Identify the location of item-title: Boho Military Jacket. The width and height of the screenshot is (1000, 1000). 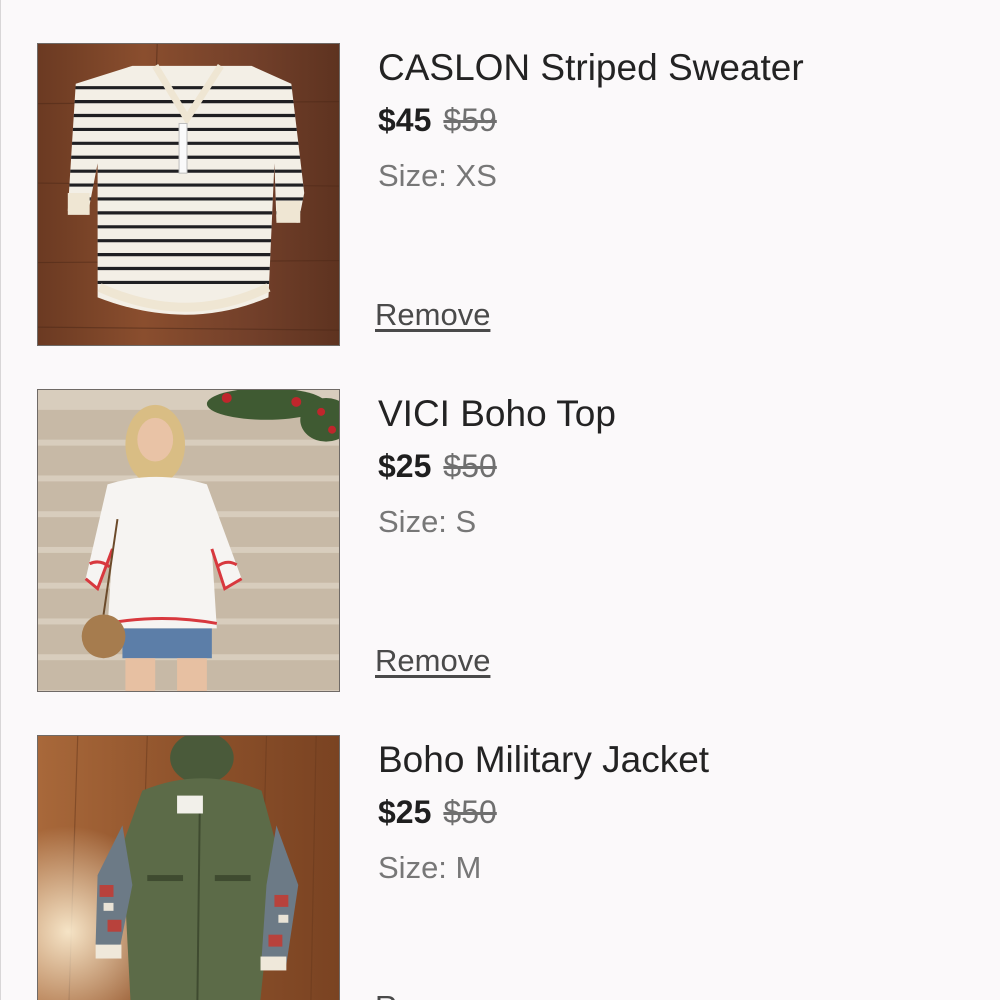
(543, 760).